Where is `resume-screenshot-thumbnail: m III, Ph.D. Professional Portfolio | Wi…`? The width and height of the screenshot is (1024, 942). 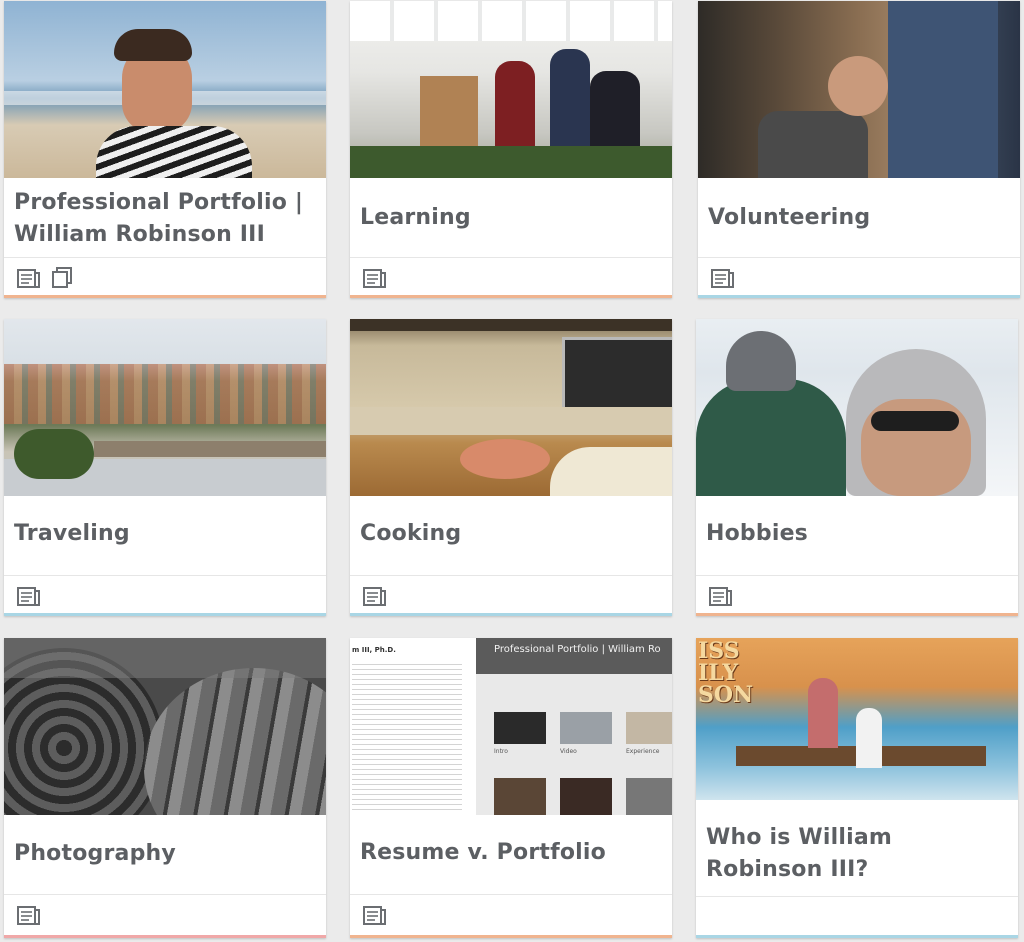
resume-screenshot-thumbnail: m III, Ph.D. Professional Portfolio | Wi… is located at coordinates (511, 726).